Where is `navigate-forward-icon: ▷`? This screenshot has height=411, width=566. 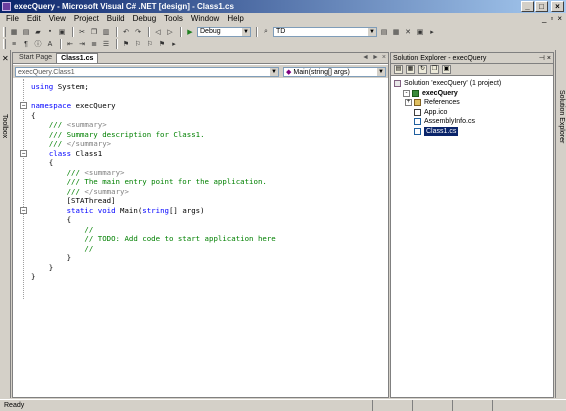 navigate-forward-icon: ▷ is located at coordinates (170, 32).